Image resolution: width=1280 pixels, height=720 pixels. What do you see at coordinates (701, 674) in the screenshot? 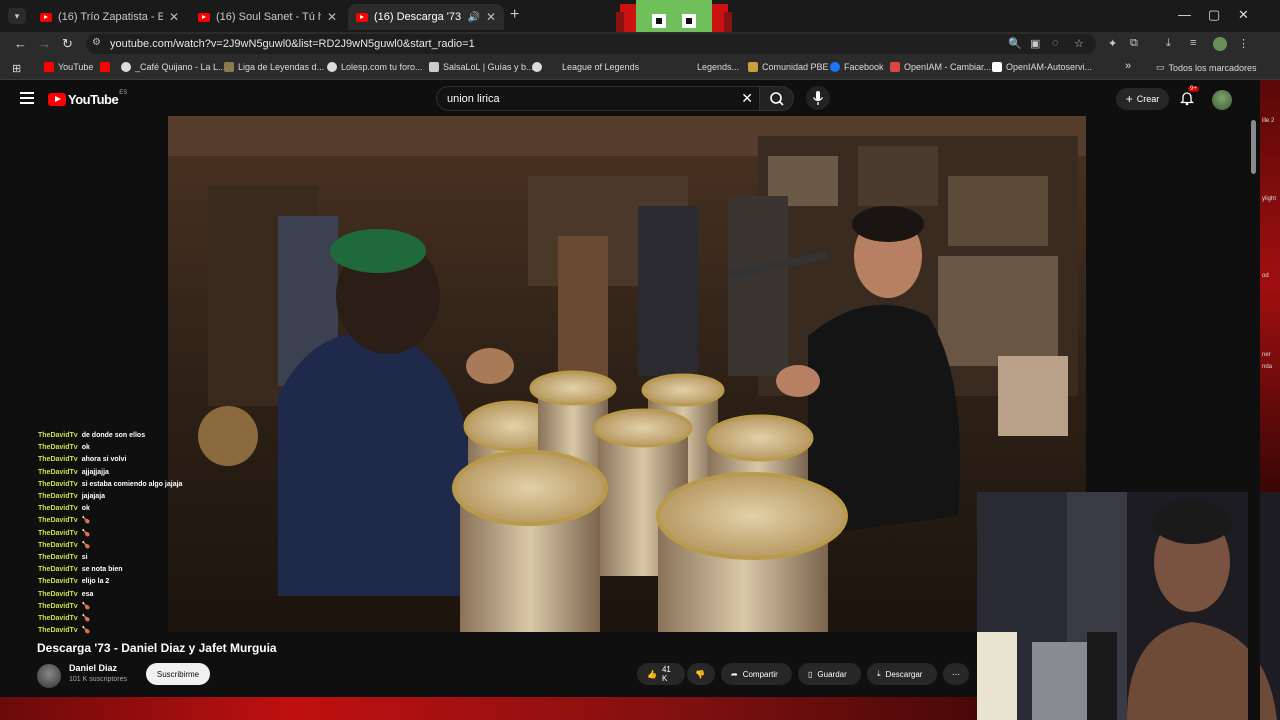
I see `dislike-button: 👎` at bounding box center [701, 674].